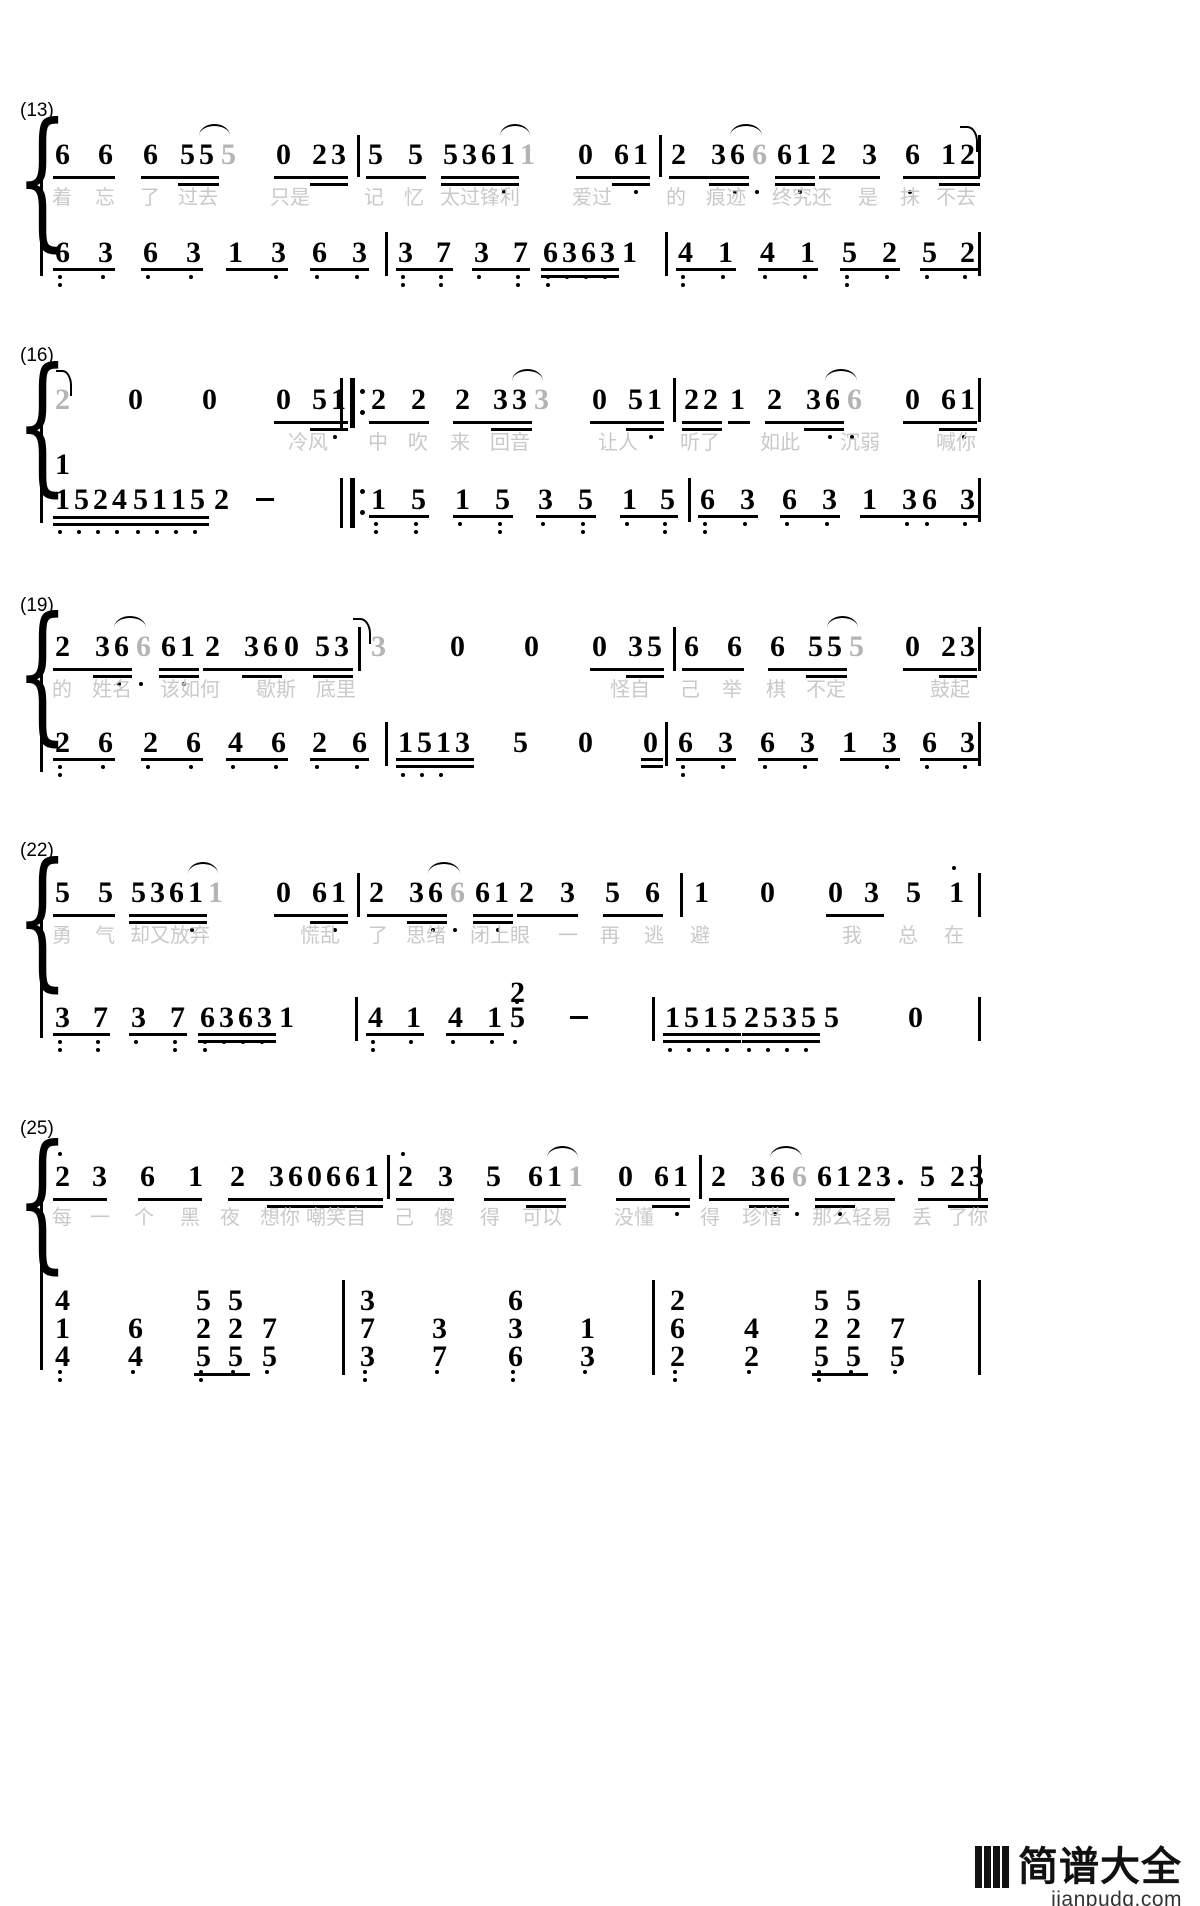 The width and height of the screenshot is (1200, 1906). What do you see at coordinates (710, 1218) in the screenshot?
I see `lyric: 得` at bounding box center [710, 1218].